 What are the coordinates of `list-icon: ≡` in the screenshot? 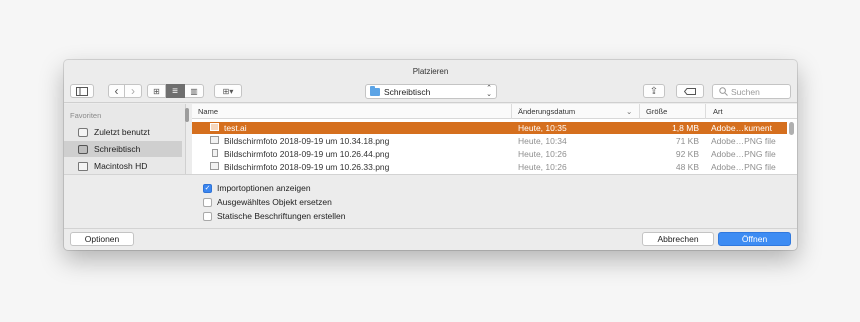 It's located at (175, 91).